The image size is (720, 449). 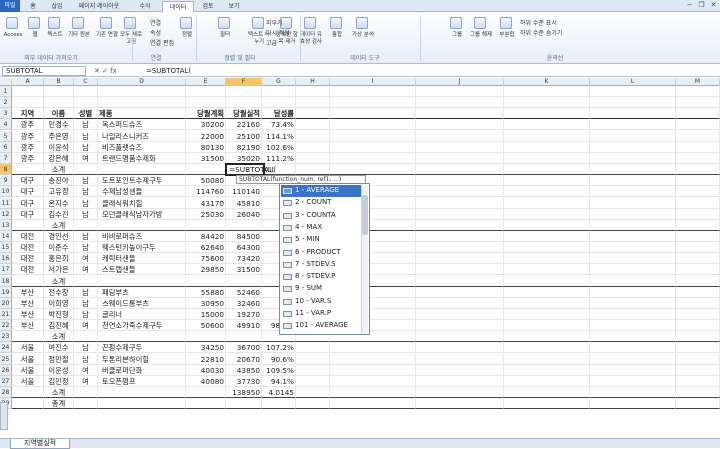 What do you see at coordinates (142, 359) in the screenshot?
I see `cell: 두톤리본하이힐` at bounding box center [142, 359].